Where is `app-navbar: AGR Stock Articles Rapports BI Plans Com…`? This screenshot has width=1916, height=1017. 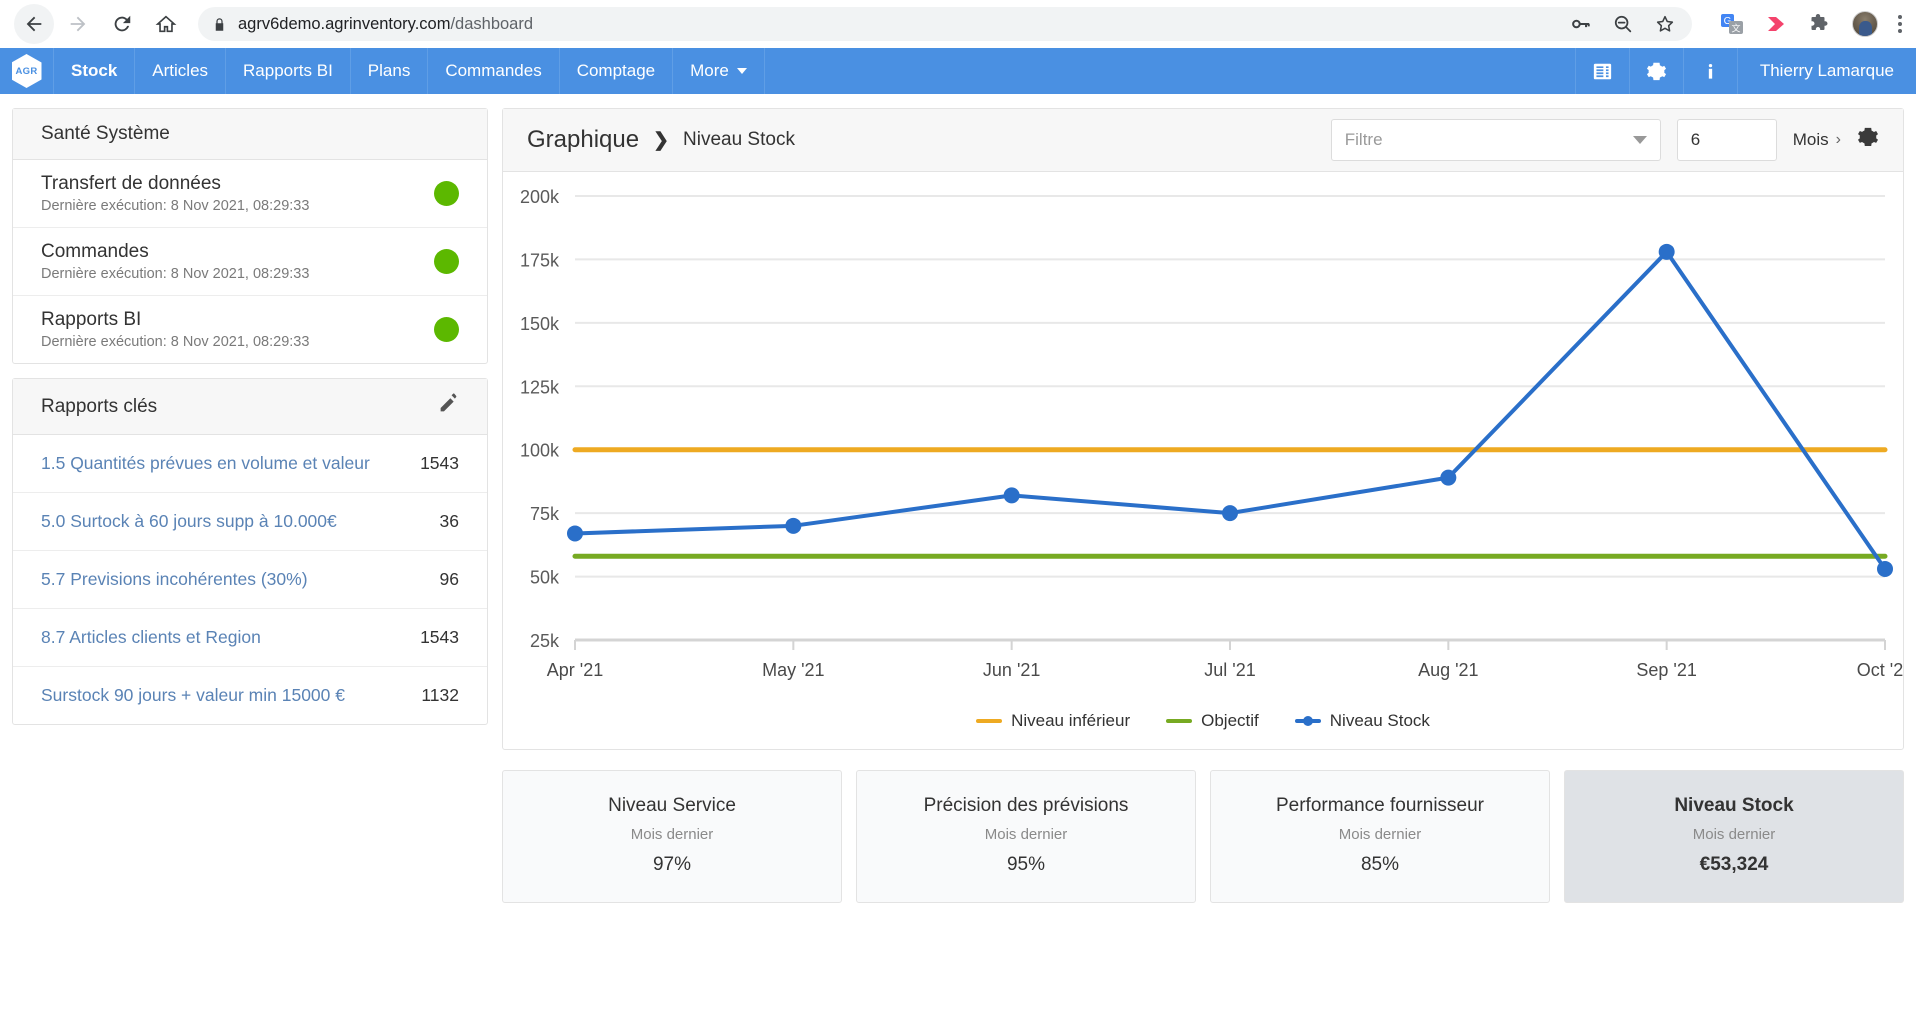
app-navbar: AGR Stock Articles Rapports BI Plans Com… is located at coordinates (958, 71).